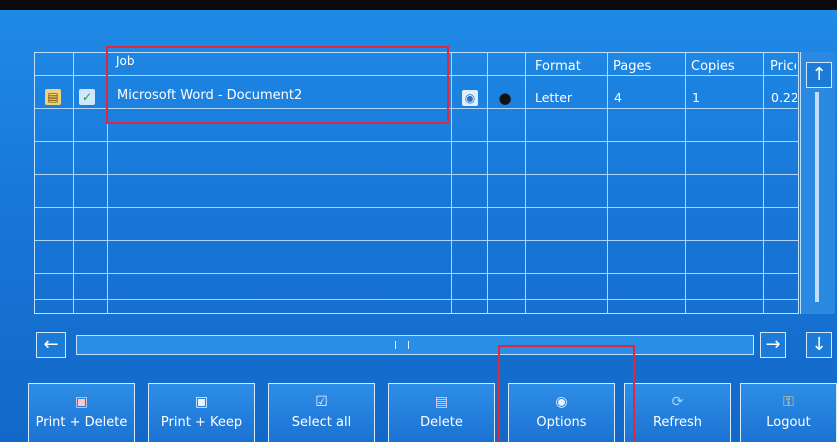 The height and width of the screenshot is (442, 837). I want to click on document-settings-icon: ◉, so click(470, 98).